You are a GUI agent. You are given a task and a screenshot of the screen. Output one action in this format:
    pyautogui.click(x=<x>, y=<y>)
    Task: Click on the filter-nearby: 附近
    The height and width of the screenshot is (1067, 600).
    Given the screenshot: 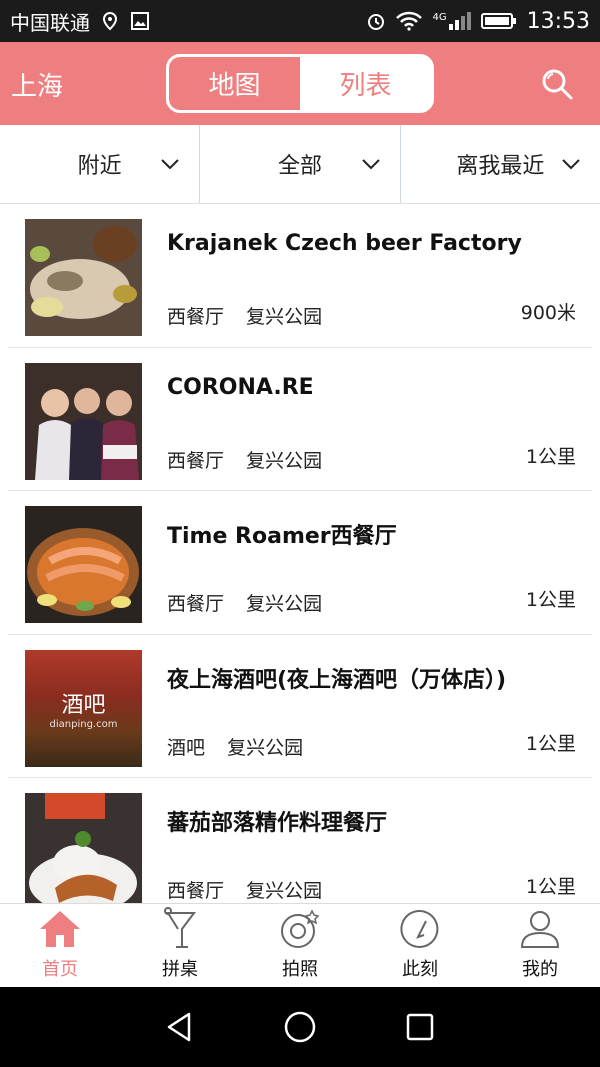 What is the action you would take?
    pyautogui.click(x=99, y=164)
    